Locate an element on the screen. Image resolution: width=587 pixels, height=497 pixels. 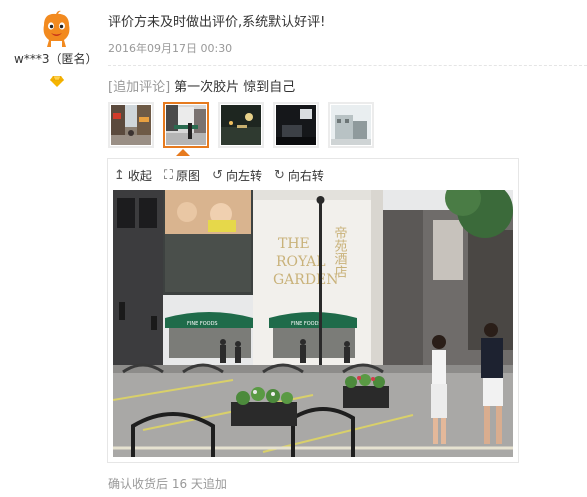
append-footer: 确认收货后 16 天追加 is located at coordinates (167, 484).